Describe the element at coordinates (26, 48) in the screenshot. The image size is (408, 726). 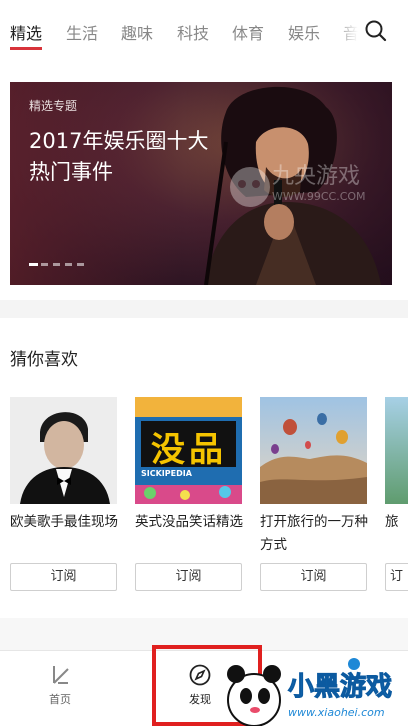
I see `active-tab-underline` at that location.